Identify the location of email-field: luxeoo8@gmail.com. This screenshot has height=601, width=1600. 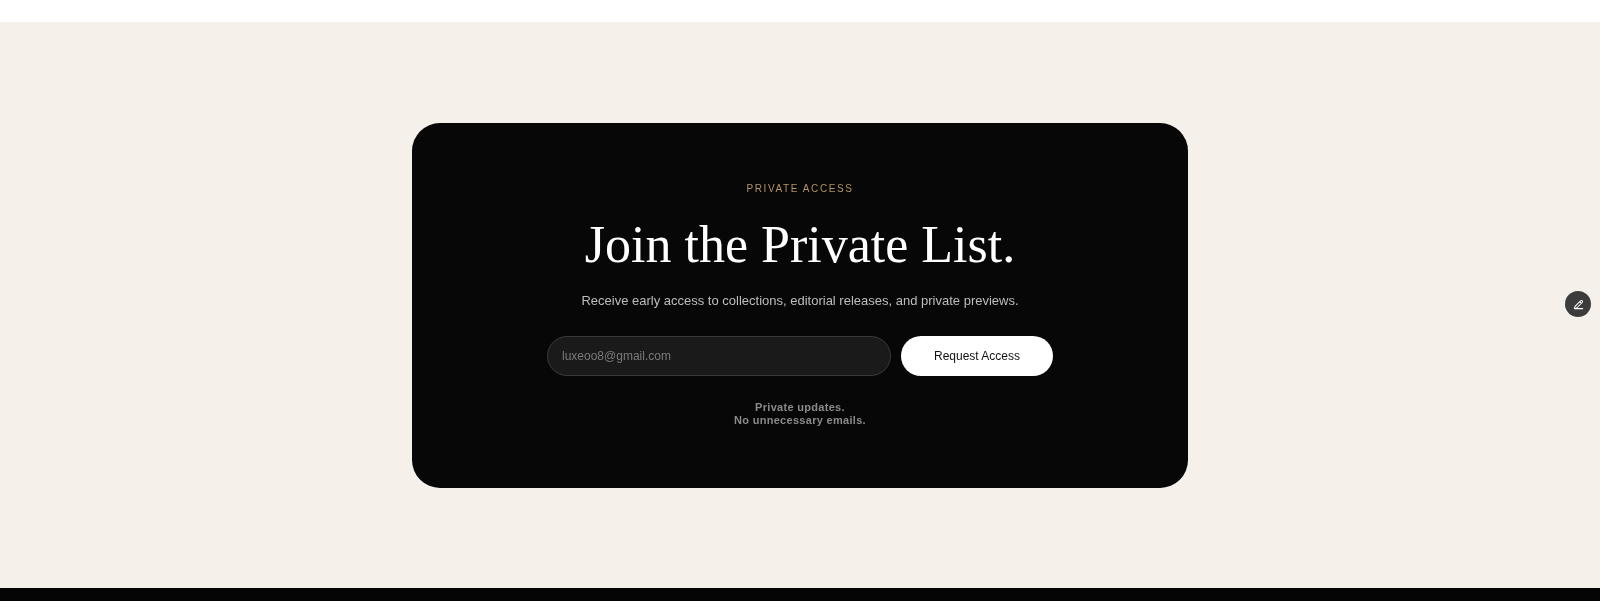
(719, 355).